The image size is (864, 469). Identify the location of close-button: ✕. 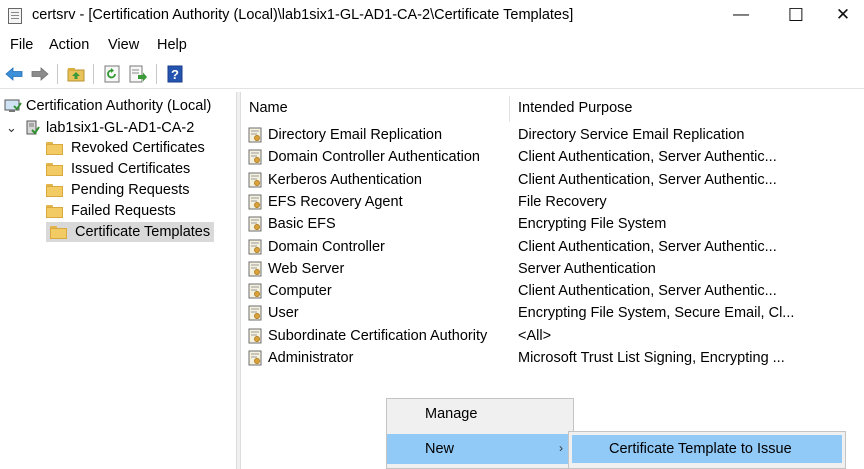
(842, 16).